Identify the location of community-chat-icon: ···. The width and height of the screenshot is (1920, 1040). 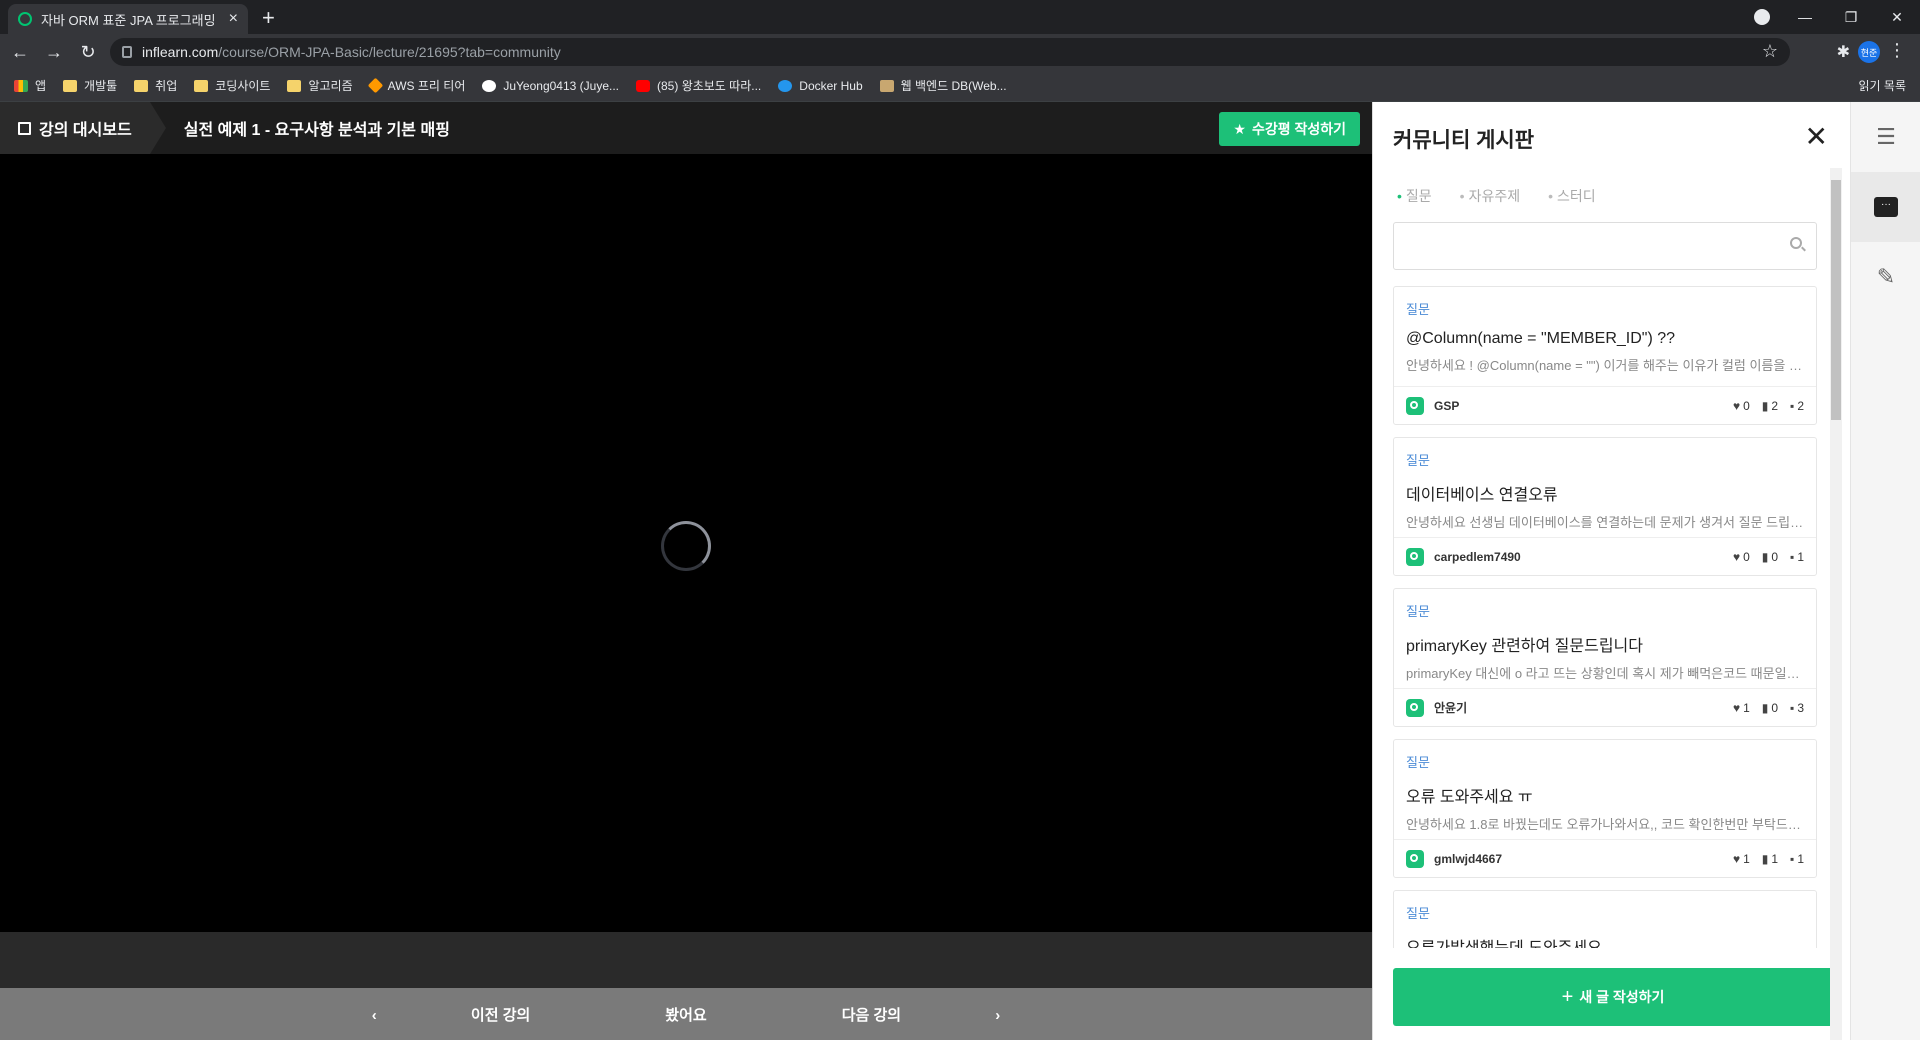
(1885, 207).